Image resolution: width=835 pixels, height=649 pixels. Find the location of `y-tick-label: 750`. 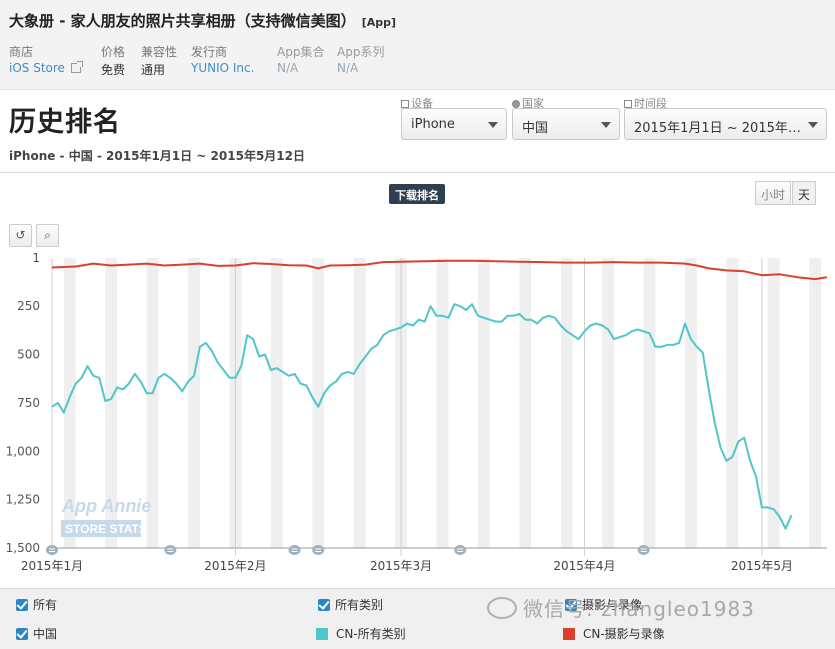

y-tick-label: 750 is located at coordinates (28, 403).